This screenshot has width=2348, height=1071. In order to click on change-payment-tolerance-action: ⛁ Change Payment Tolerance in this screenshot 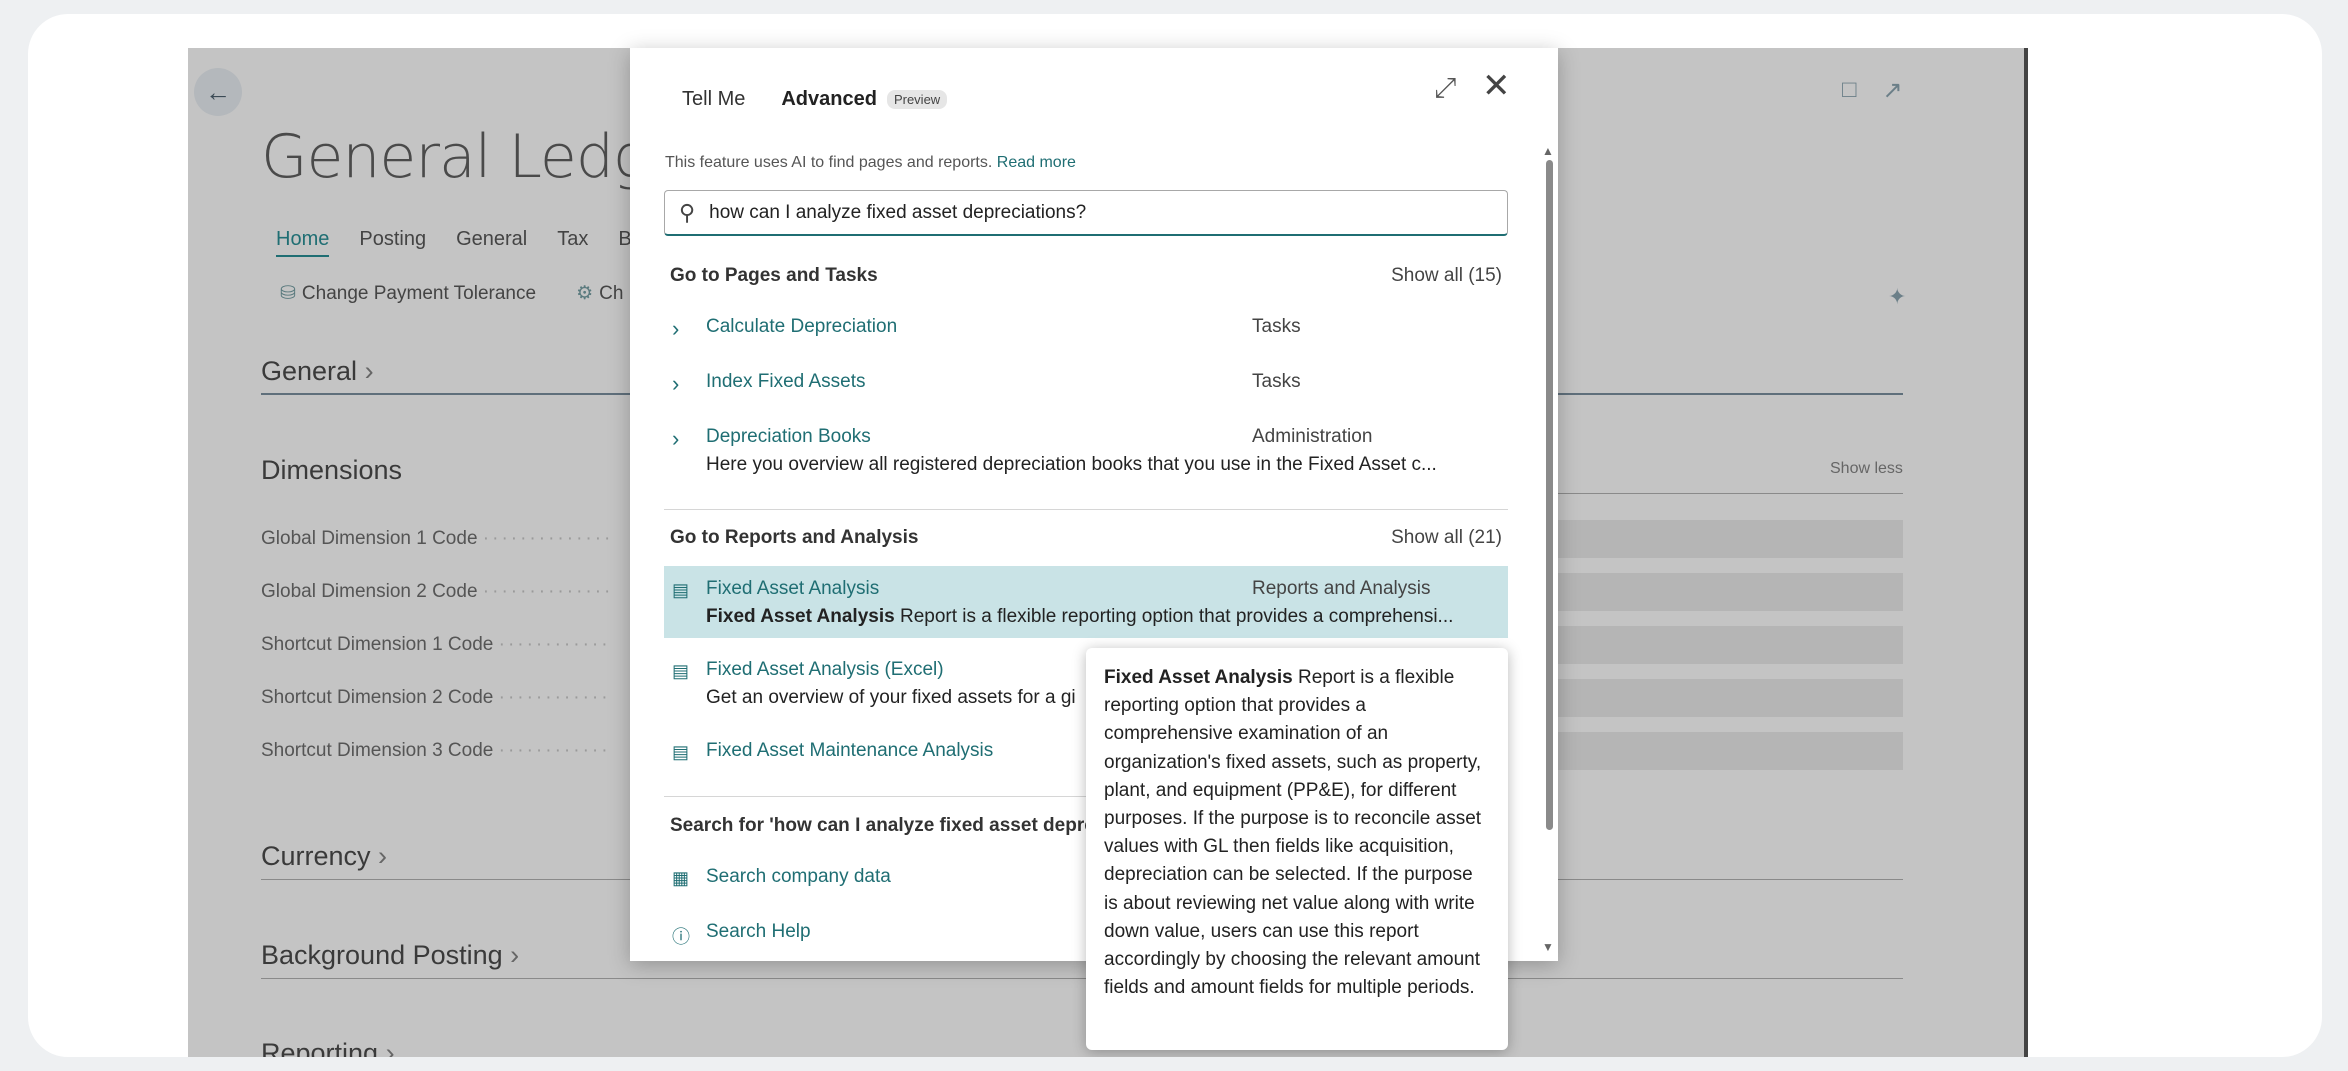, I will do `click(408, 293)`.